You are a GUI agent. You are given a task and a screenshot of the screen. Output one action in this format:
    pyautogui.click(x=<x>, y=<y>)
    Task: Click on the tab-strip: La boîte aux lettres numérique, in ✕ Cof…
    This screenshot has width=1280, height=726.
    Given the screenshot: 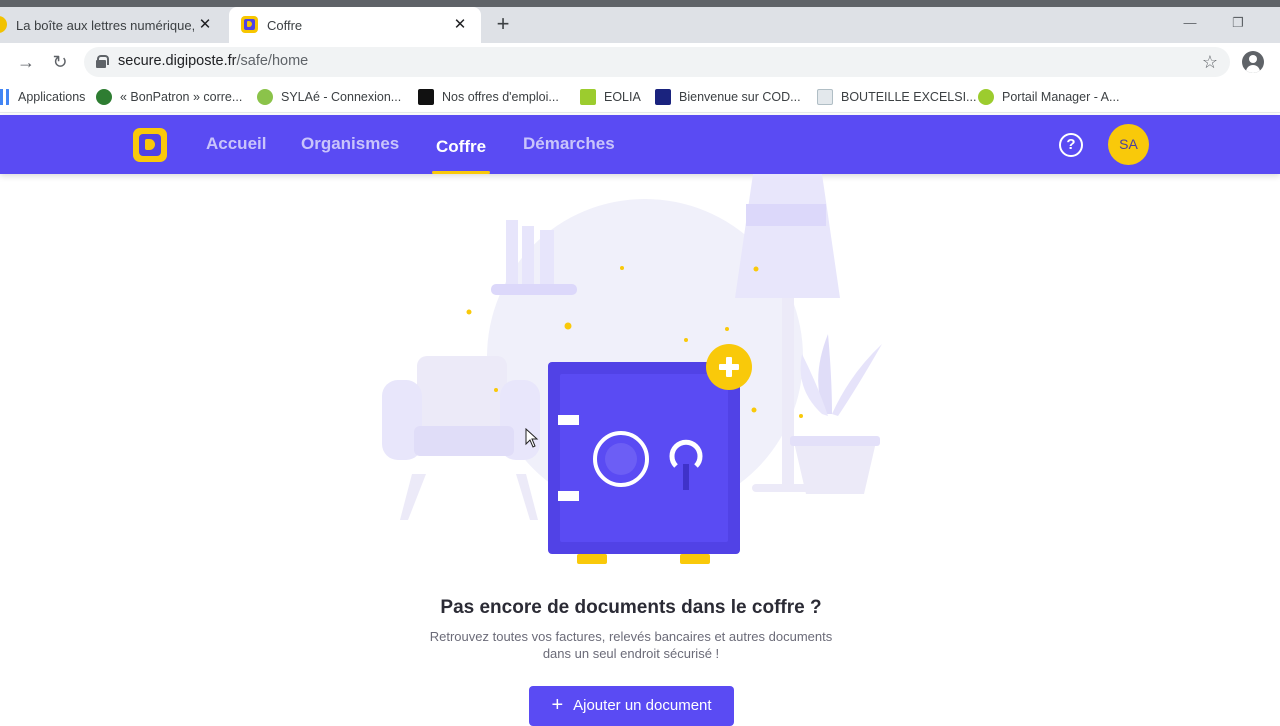 What is the action you would take?
    pyautogui.click(x=640, y=25)
    